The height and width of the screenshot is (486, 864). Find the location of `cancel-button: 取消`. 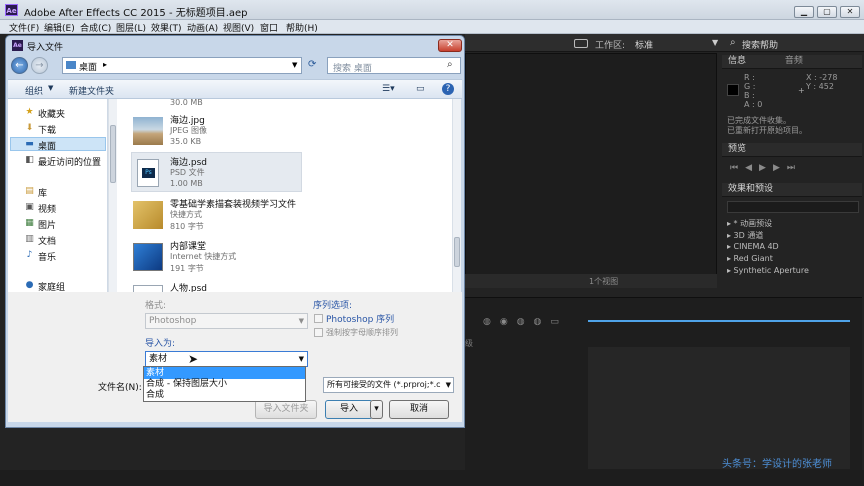

cancel-button: 取消 is located at coordinates (419, 409).